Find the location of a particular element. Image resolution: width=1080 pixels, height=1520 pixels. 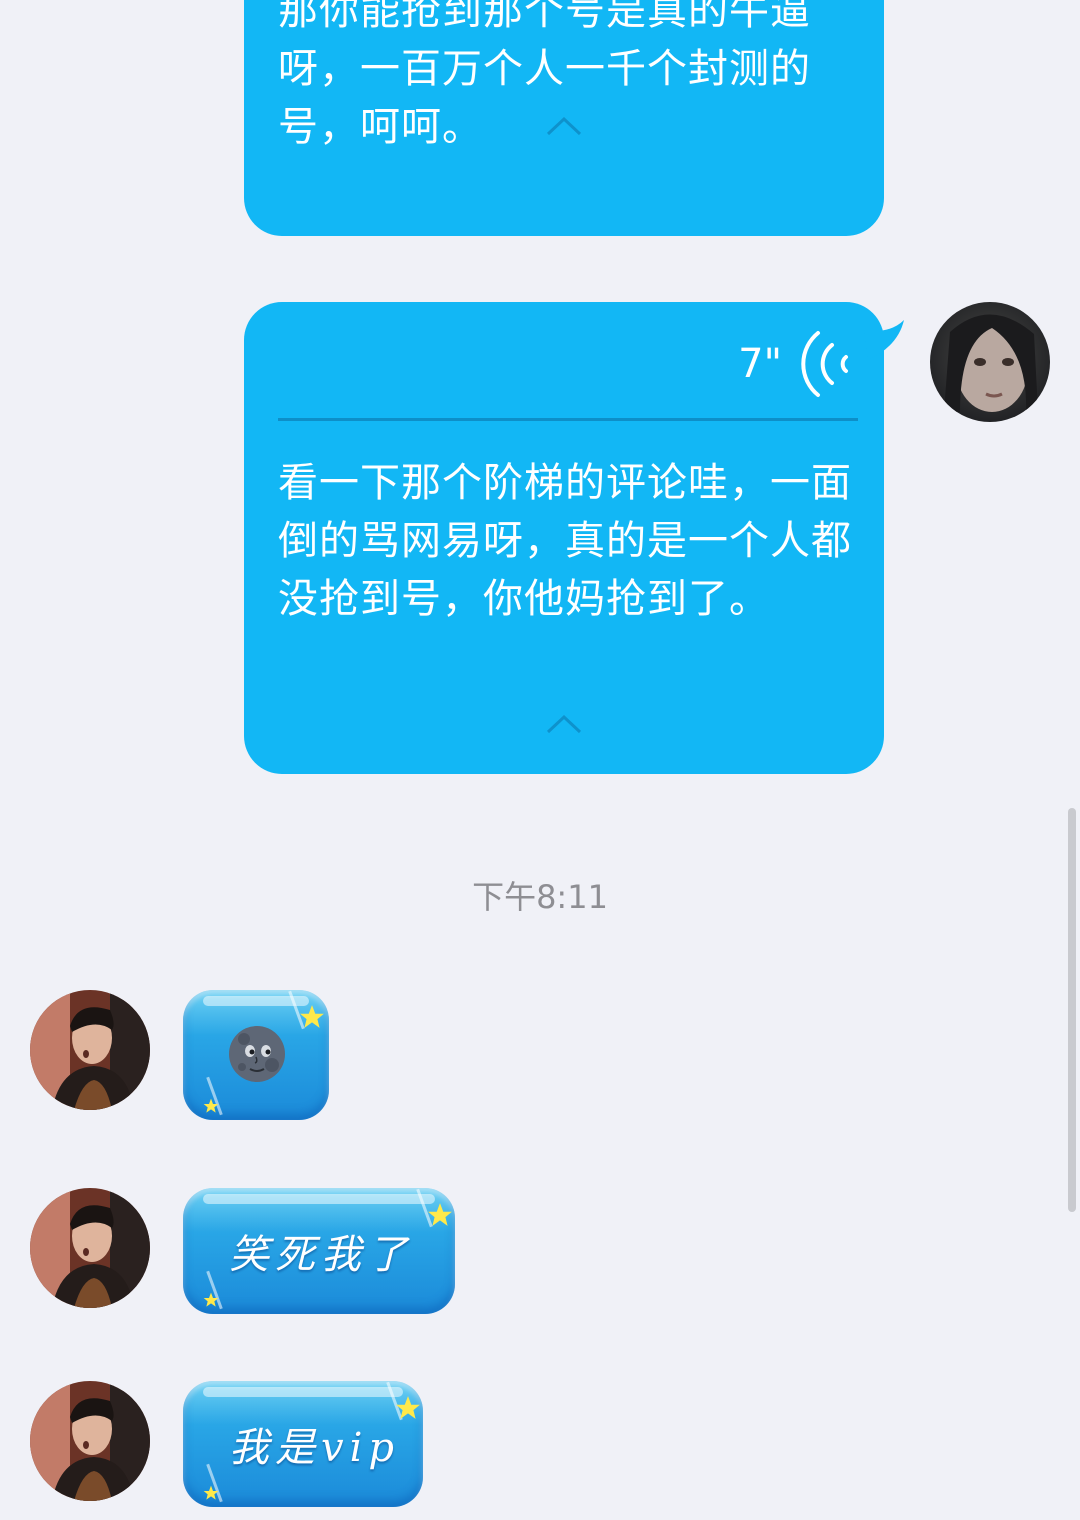

incoming-message-bubble: 我是vip is located at coordinates (303, 1444).